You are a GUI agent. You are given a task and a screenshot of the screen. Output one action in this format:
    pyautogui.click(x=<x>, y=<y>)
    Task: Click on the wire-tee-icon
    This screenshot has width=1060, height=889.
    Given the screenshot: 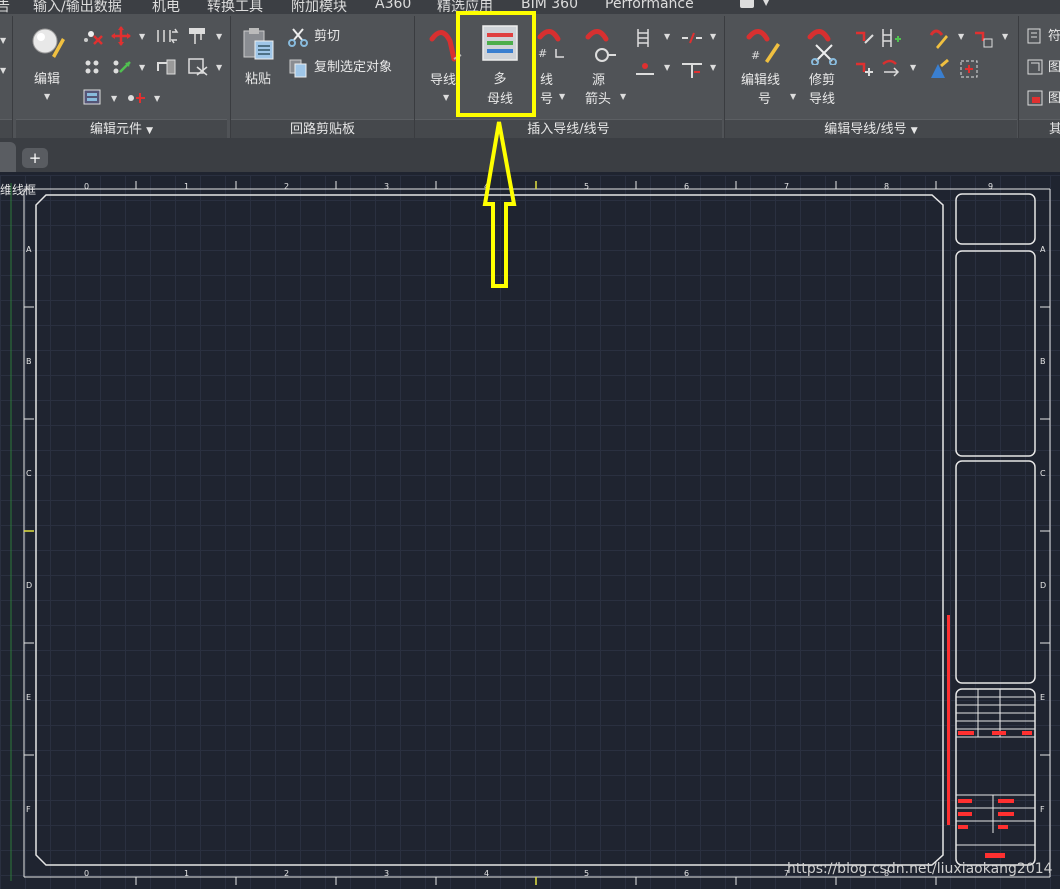 What is the action you would take?
    pyautogui.click(x=692, y=69)
    